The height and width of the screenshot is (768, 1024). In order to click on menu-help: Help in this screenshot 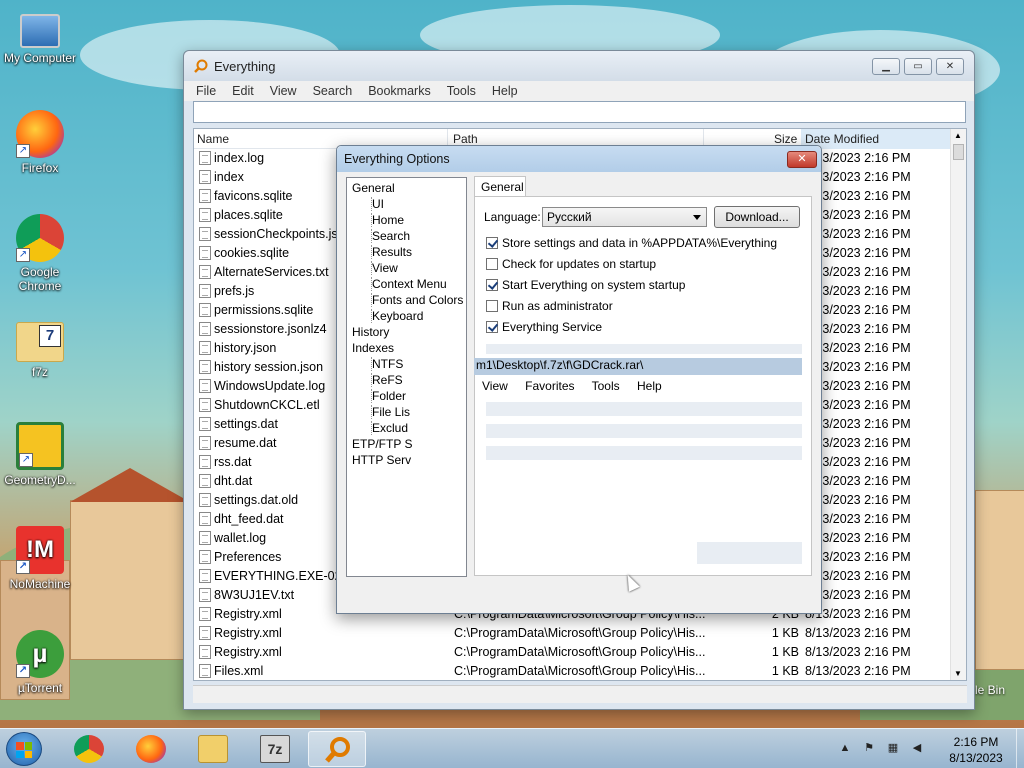, I will do `click(505, 91)`.